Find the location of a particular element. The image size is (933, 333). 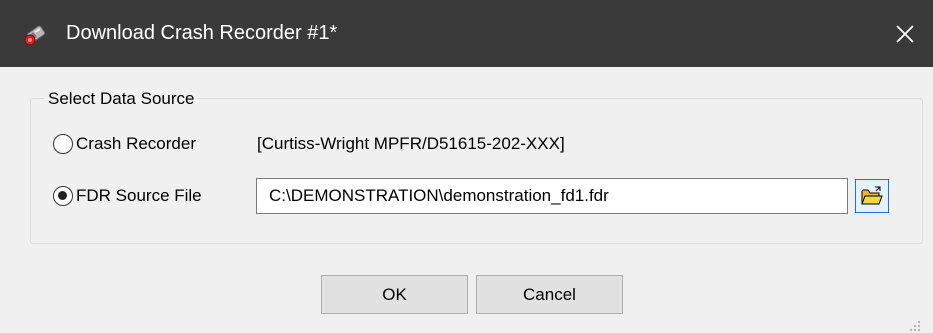

open-folder-icon is located at coordinates (872, 195).